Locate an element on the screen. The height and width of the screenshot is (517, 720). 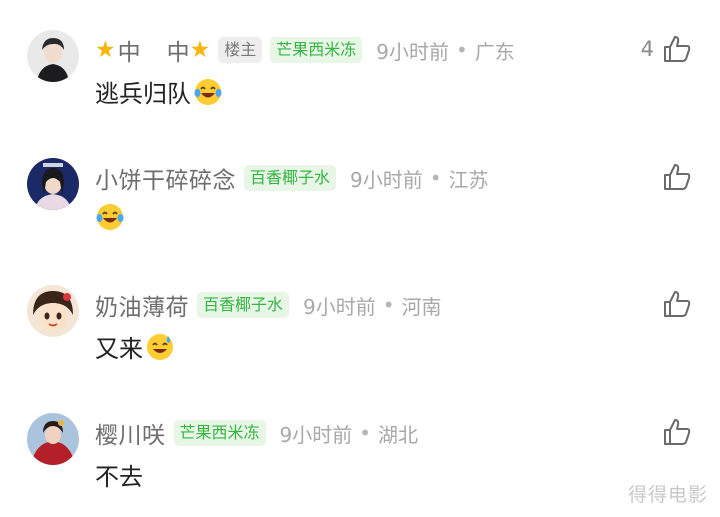
username: 奶油薄荷 is located at coordinates (142, 305).